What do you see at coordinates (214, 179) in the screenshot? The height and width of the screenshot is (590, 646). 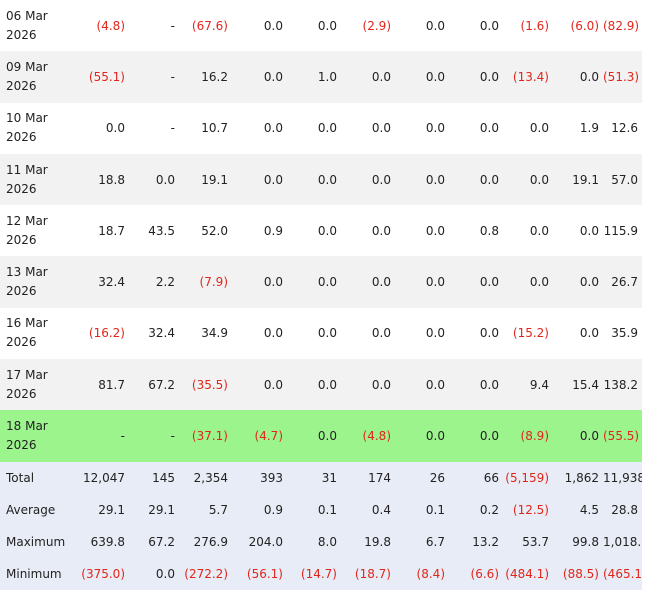 I see `table-cell: 19.1` at bounding box center [214, 179].